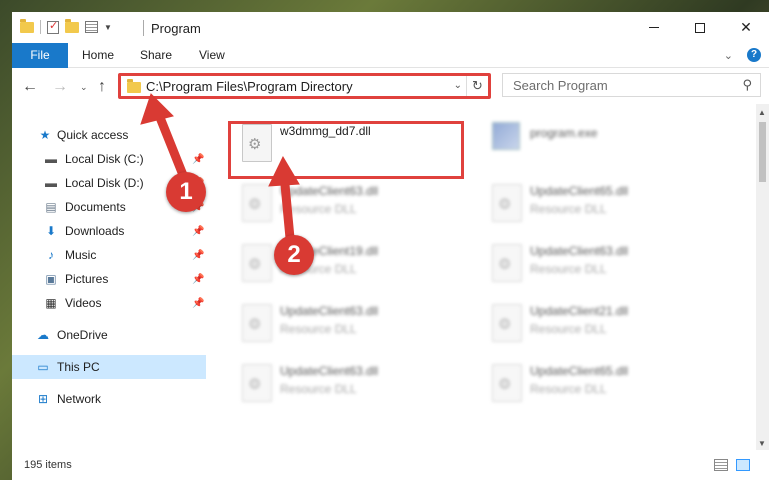 This screenshot has width=769, height=480. What do you see at coordinates (95, 207) in the screenshot?
I see `sidebar-item-label: Documents` at bounding box center [95, 207].